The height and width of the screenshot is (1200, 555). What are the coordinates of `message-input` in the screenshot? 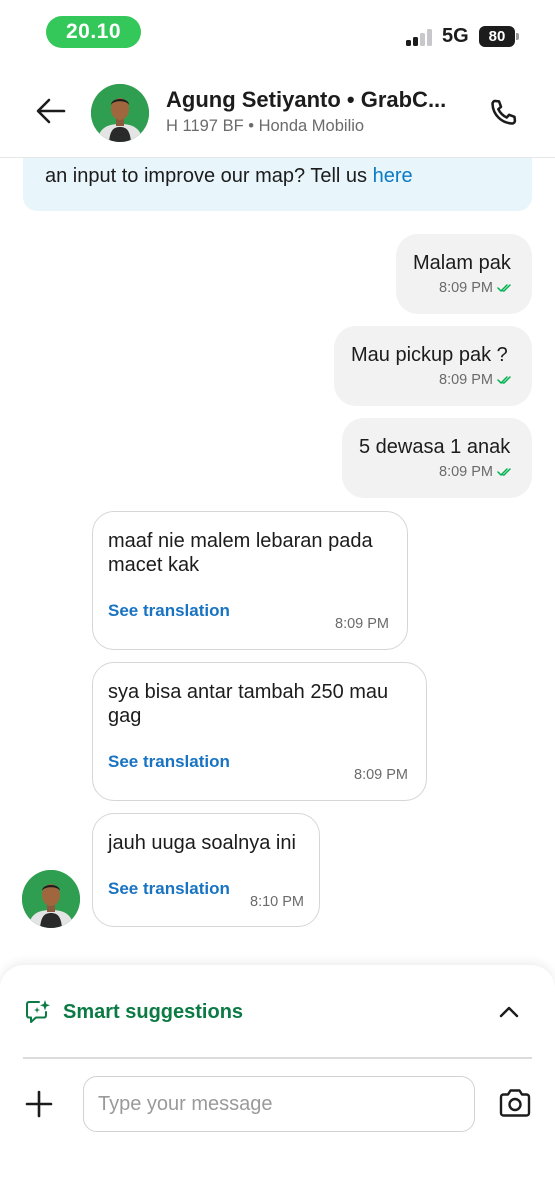 It's located at (279, 1104).